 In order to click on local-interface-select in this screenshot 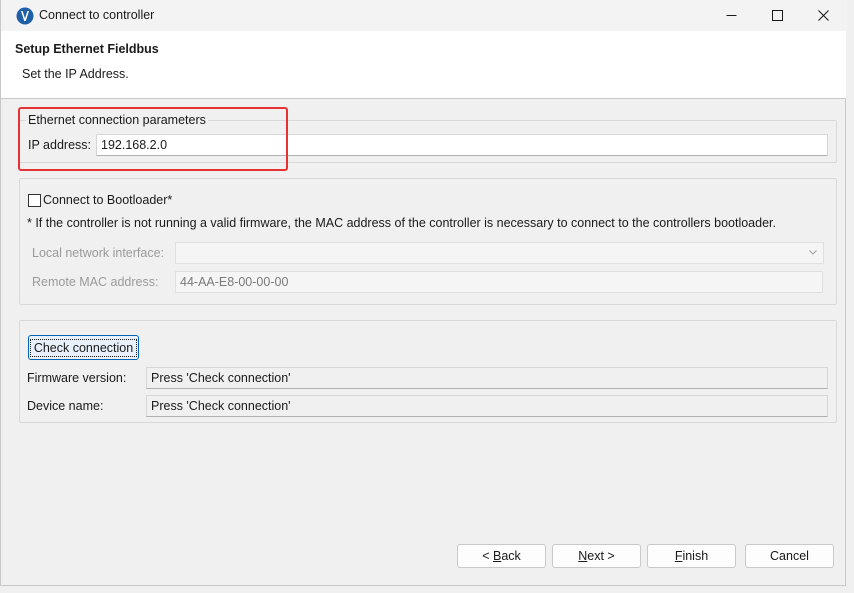, I will do `click(499, 253)`.